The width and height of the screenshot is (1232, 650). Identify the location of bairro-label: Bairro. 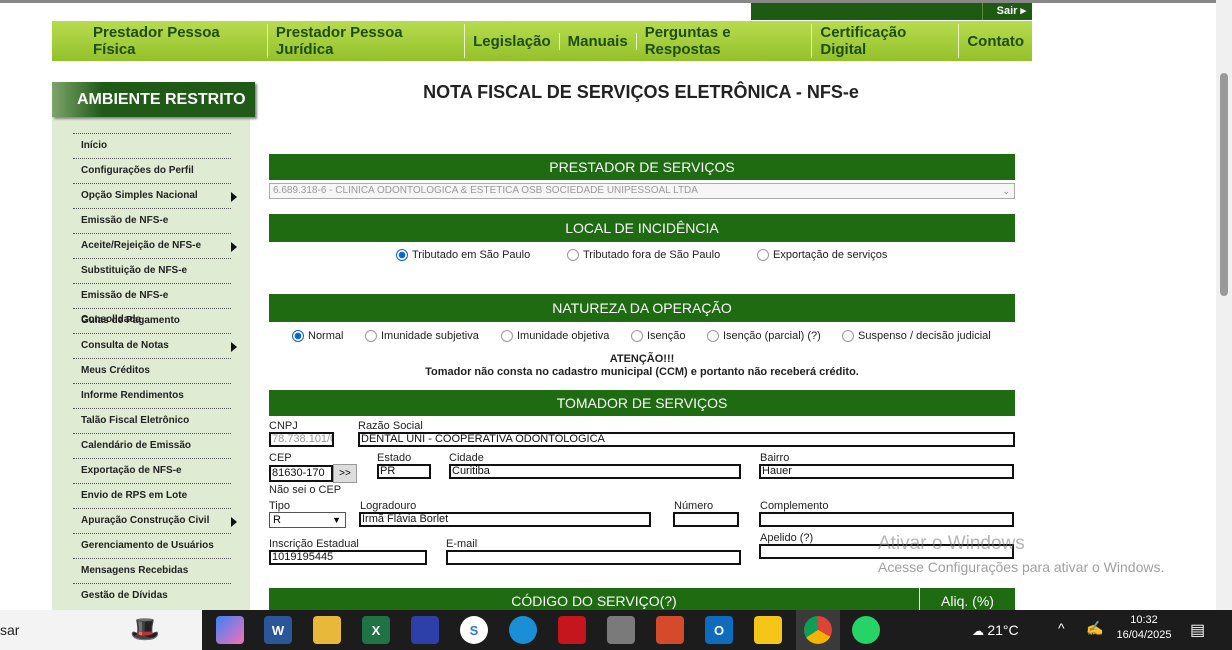
(775, 458).